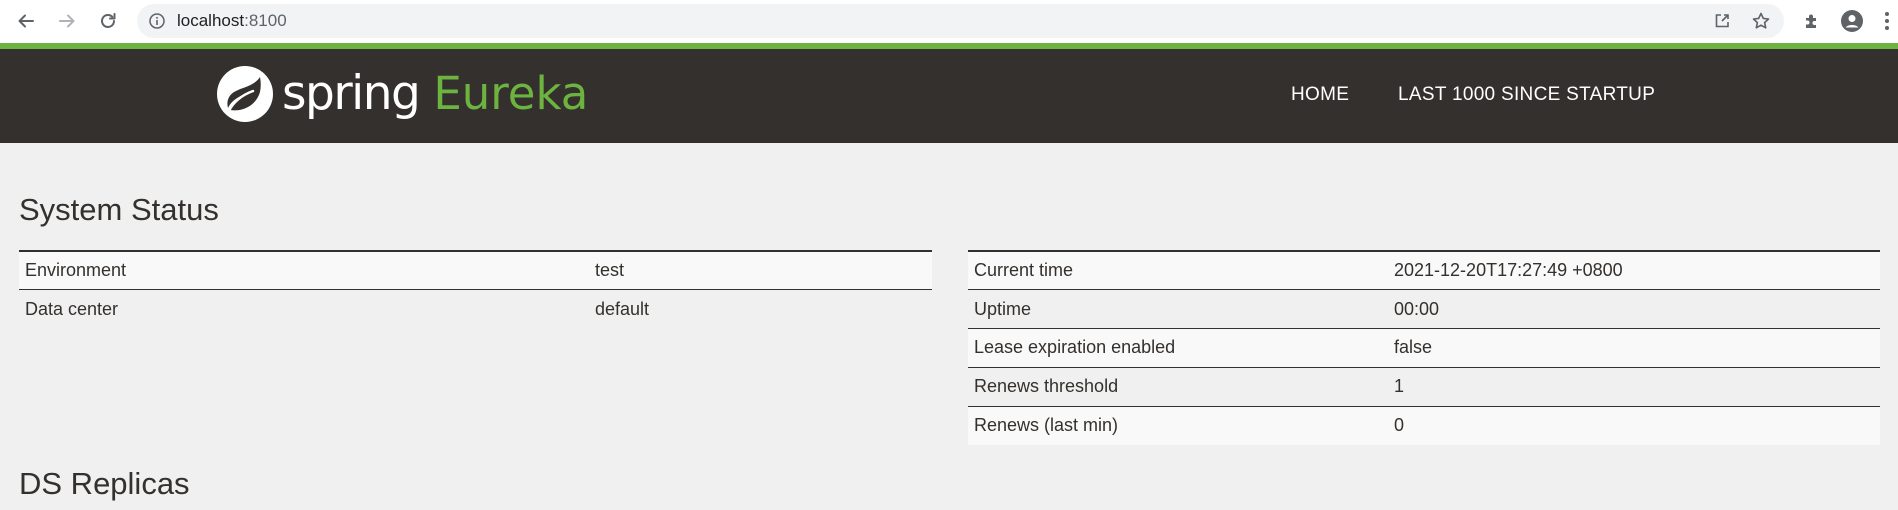 This screenshot has width=1898, height=510. Describe the element at coordinates (157, 21) in the screenshot. I see `info-icon` at that location.